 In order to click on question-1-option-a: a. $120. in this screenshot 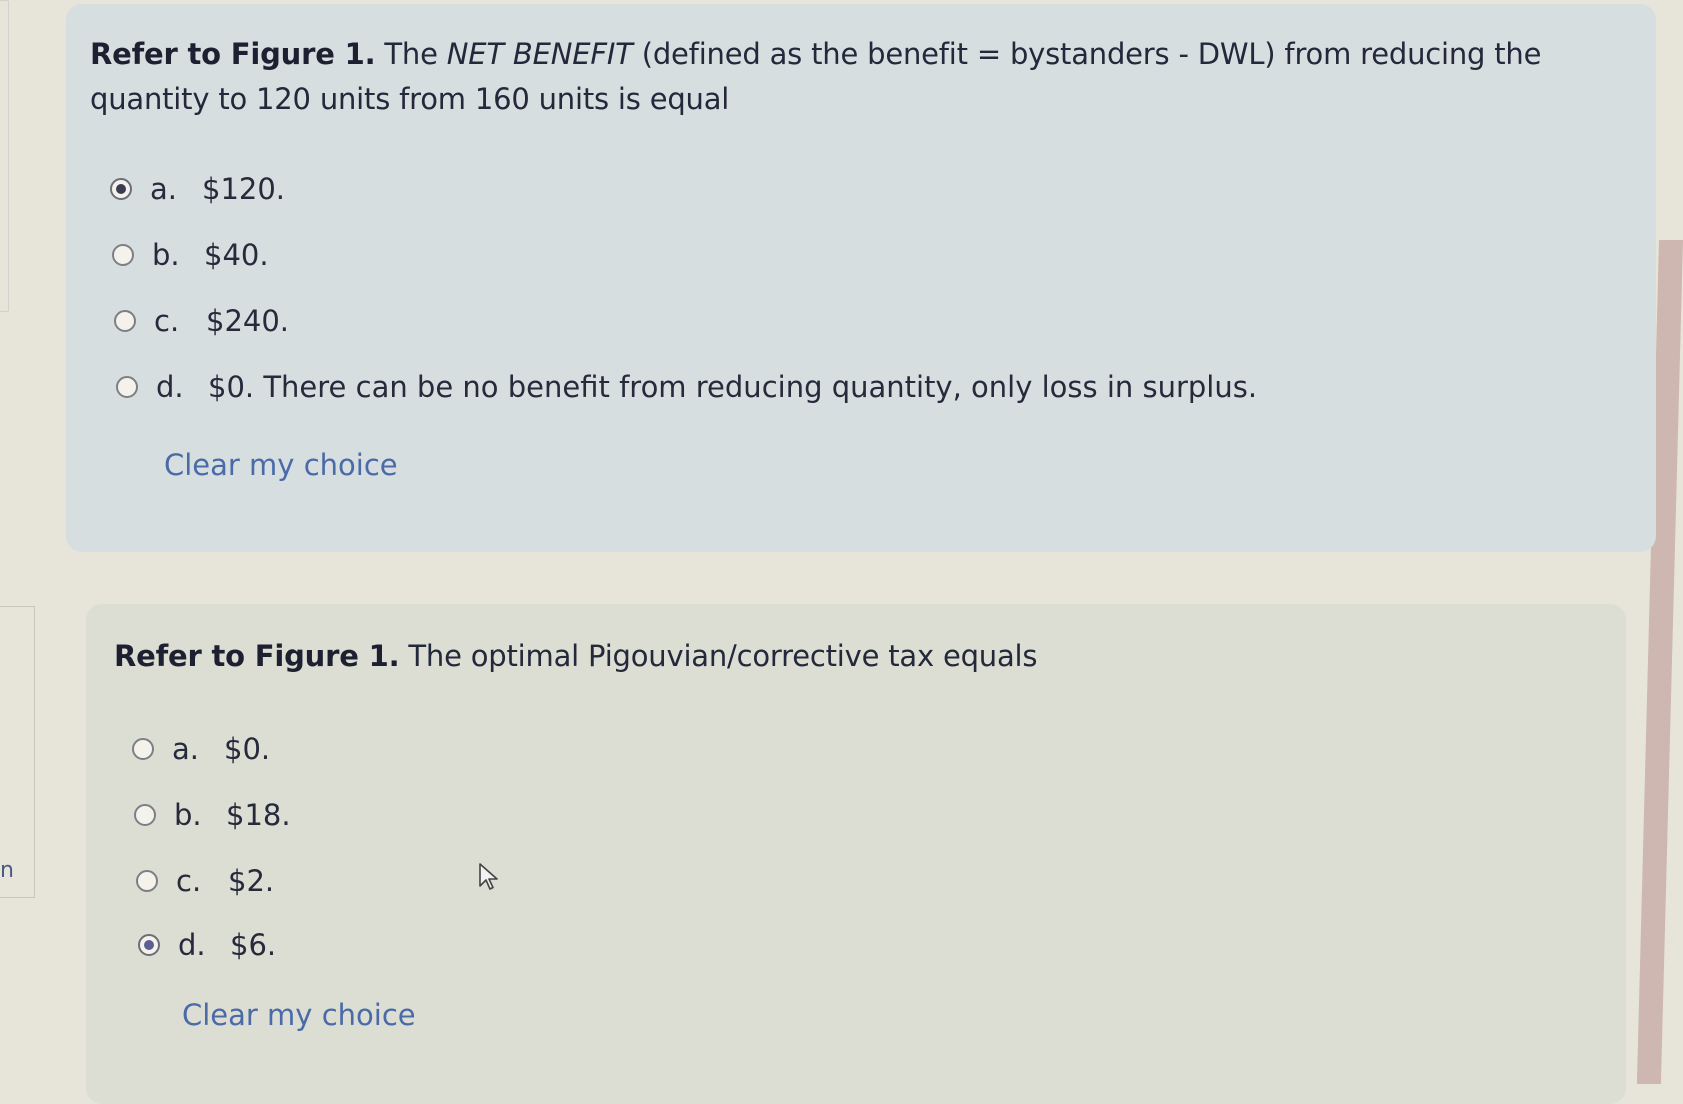, I will do `click(197, 189)`.